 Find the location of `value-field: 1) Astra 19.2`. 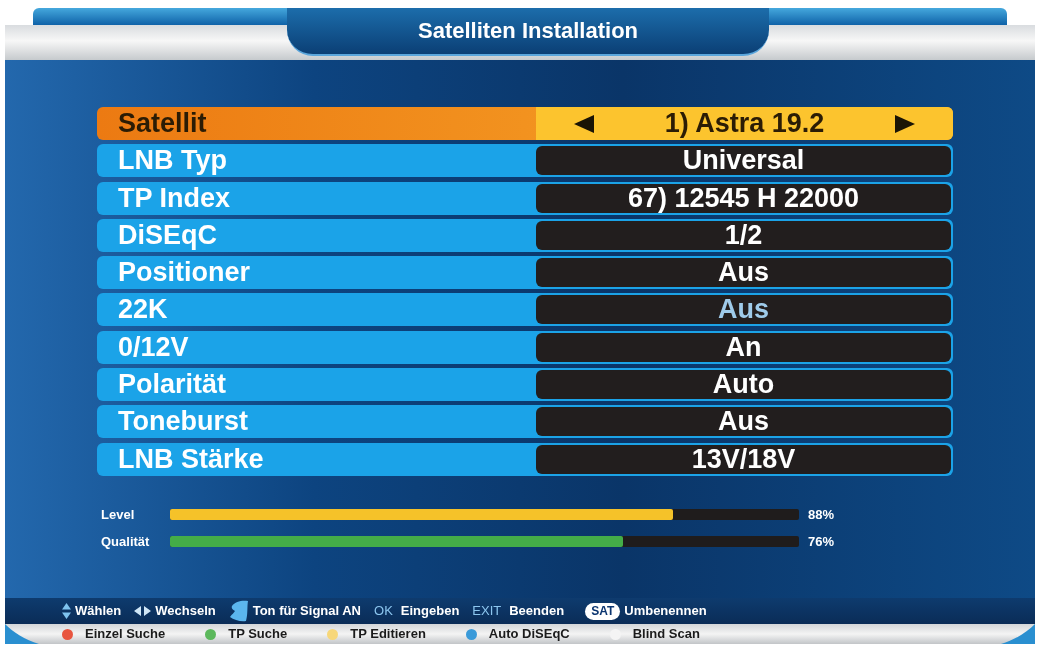

value-field: 1) Astra 19.2 is located at coordinates (744, 123).